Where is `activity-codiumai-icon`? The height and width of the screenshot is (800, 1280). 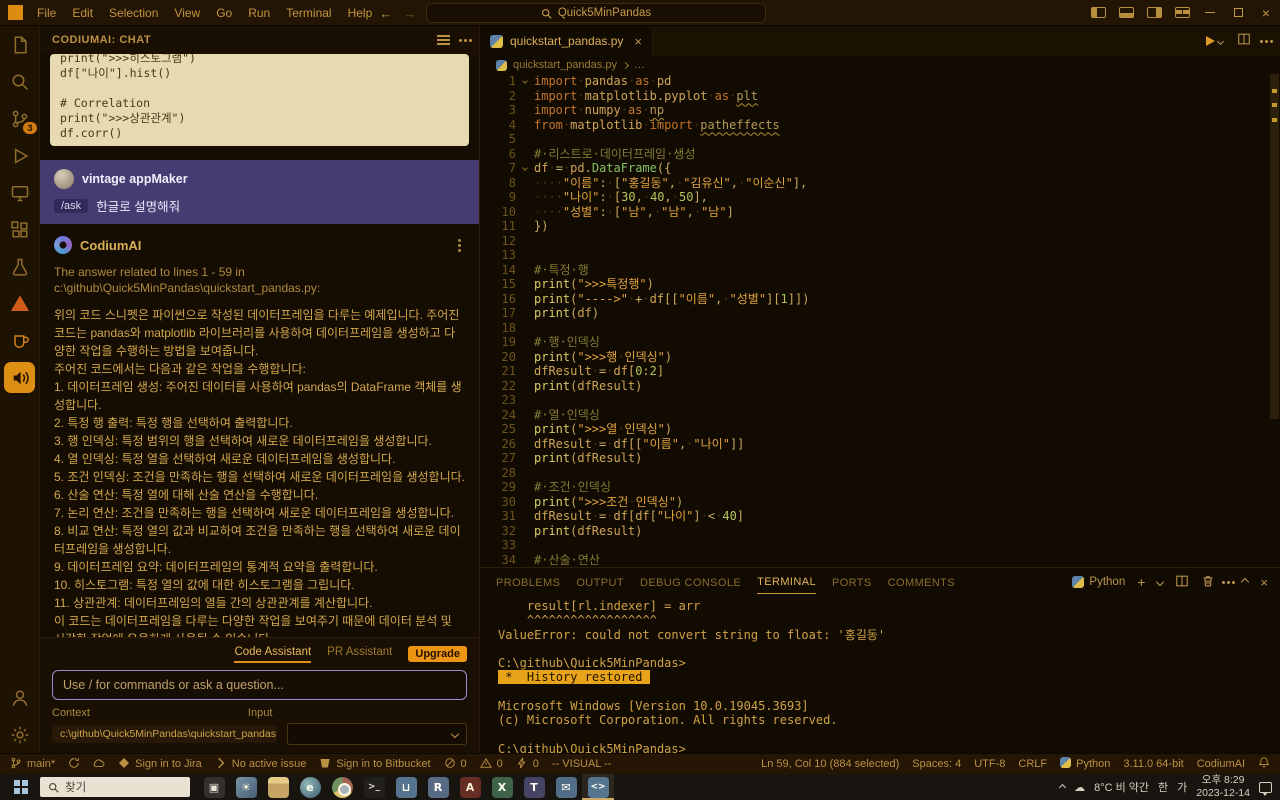 activity-codiumai-icon is located at coordinates (19, 377).